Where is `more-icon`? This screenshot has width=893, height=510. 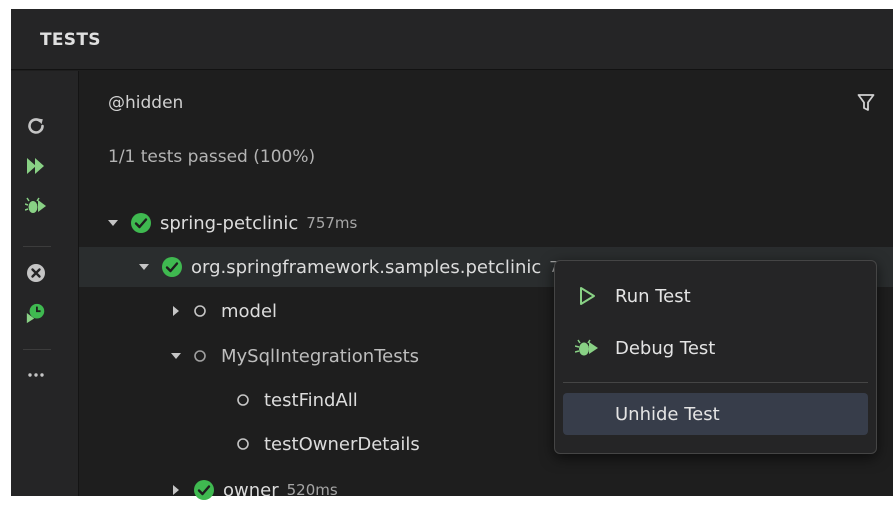
more-icon is located at coordinates (36, 372).